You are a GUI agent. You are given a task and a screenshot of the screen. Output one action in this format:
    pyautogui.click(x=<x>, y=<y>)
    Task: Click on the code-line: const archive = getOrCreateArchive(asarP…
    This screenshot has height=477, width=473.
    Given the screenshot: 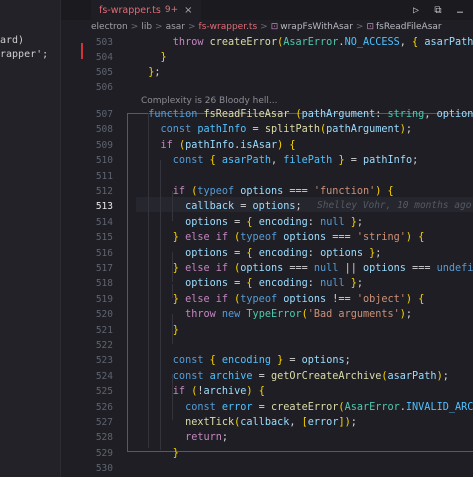 What is the action you would take?
    pyautogui.click(x=310, y=376)
    